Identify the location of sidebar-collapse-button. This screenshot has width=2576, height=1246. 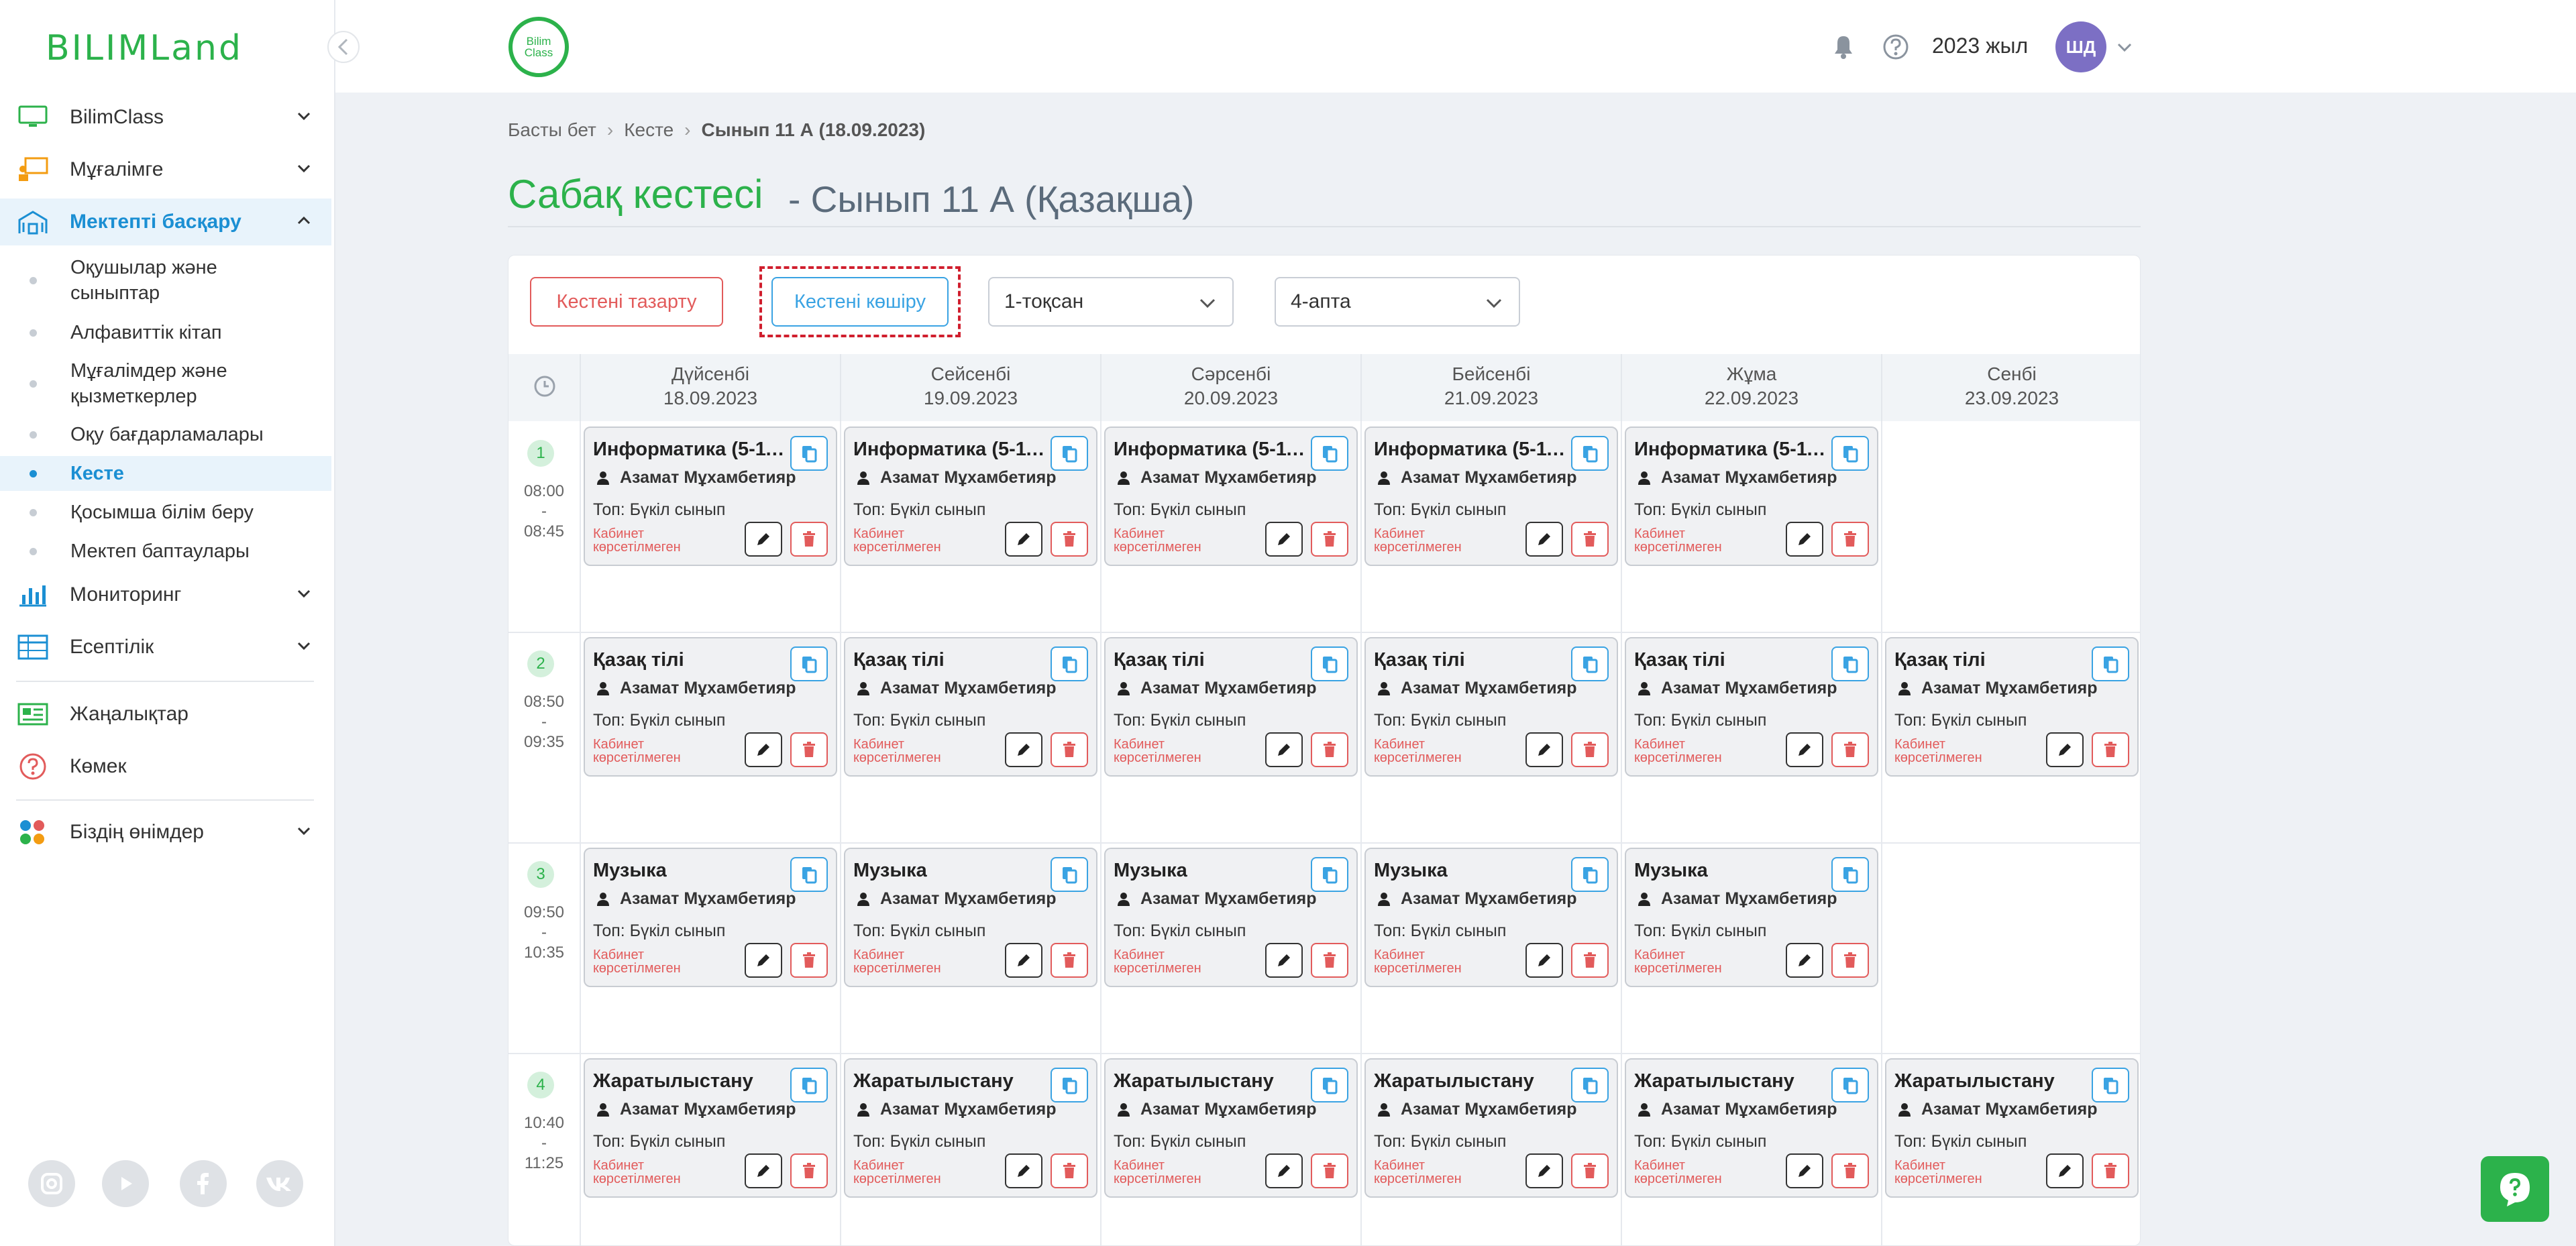
(343, 47).